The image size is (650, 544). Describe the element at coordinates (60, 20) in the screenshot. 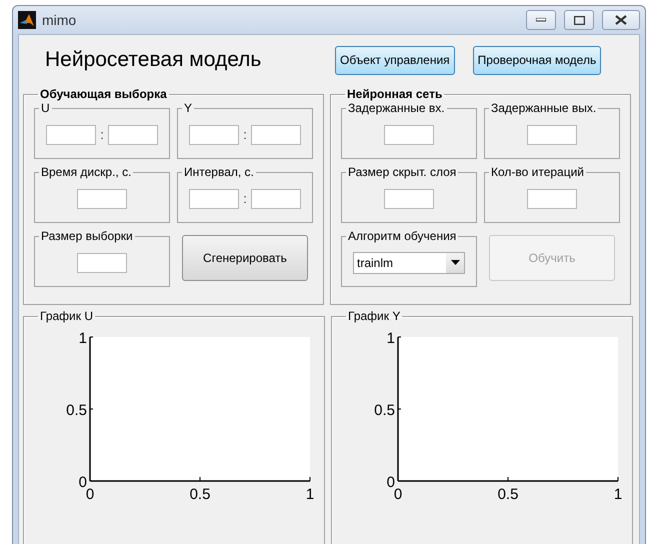

I see `window-title: mimo` at that location.